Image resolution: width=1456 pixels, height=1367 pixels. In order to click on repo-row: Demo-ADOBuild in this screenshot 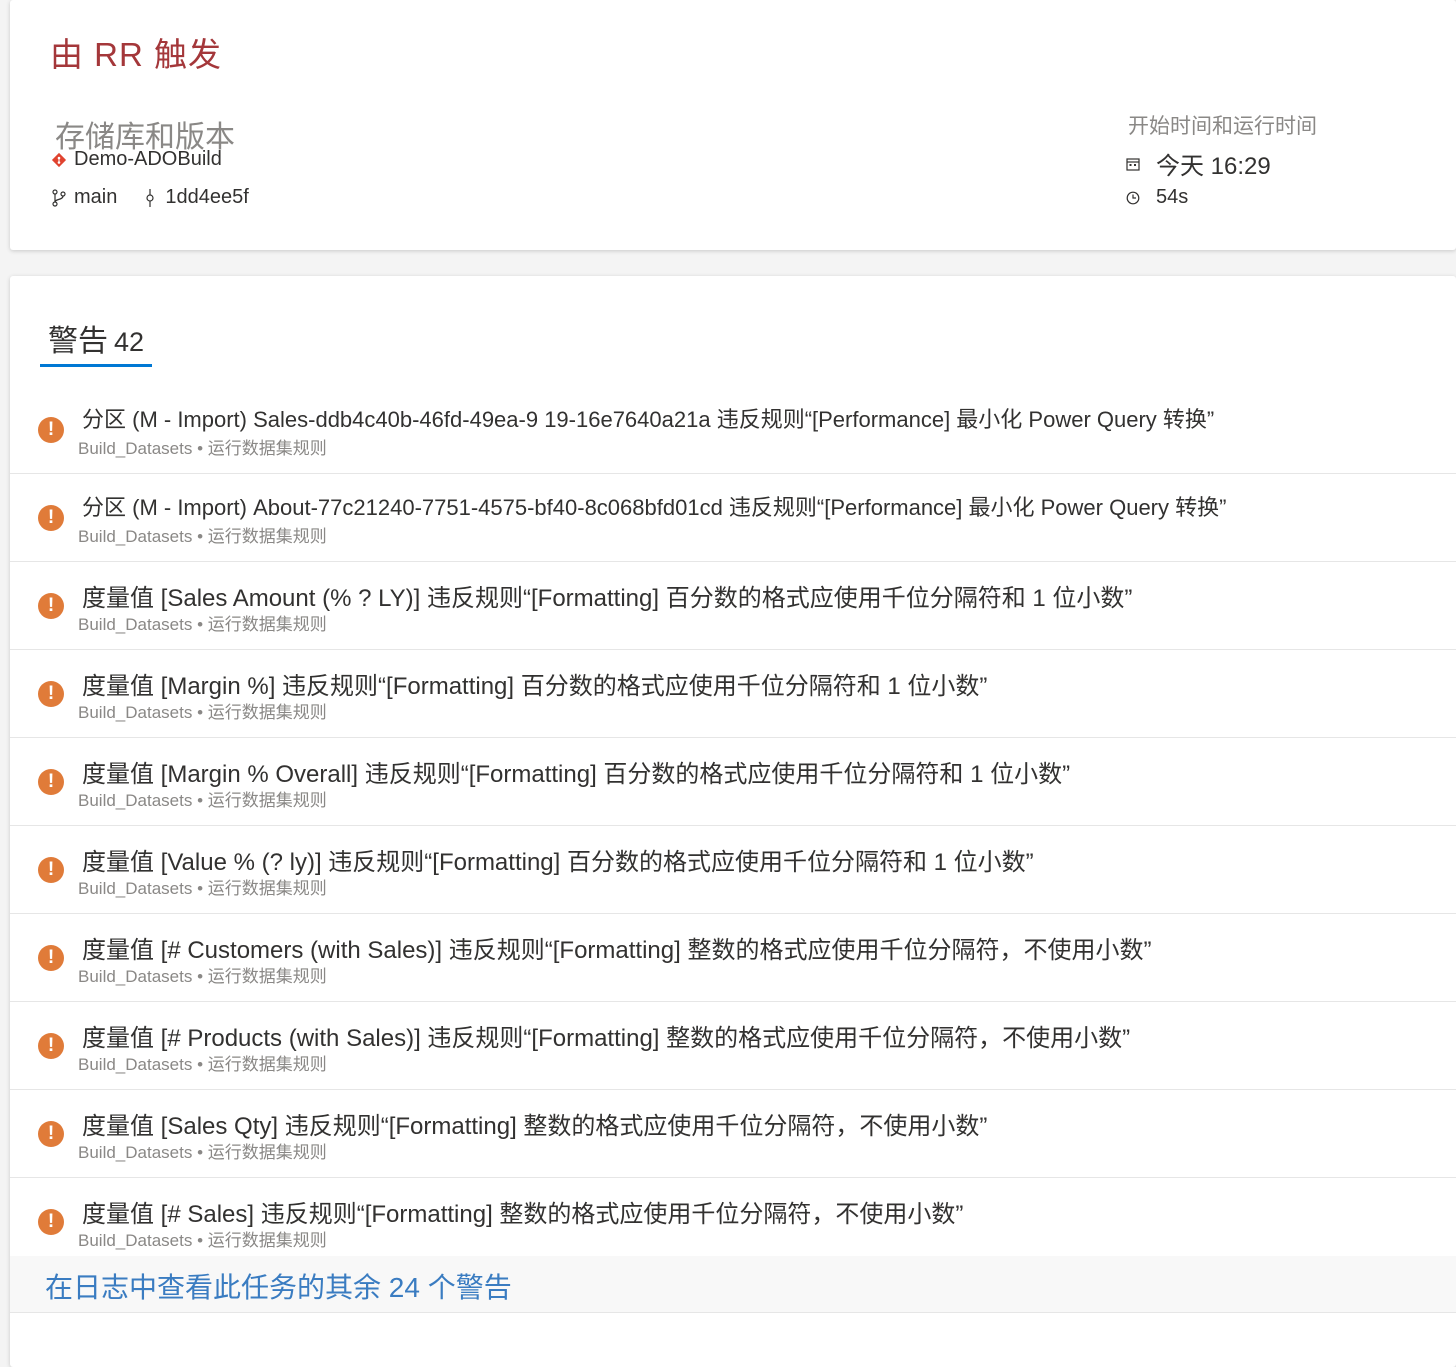, I will do `click(136, 159)`.